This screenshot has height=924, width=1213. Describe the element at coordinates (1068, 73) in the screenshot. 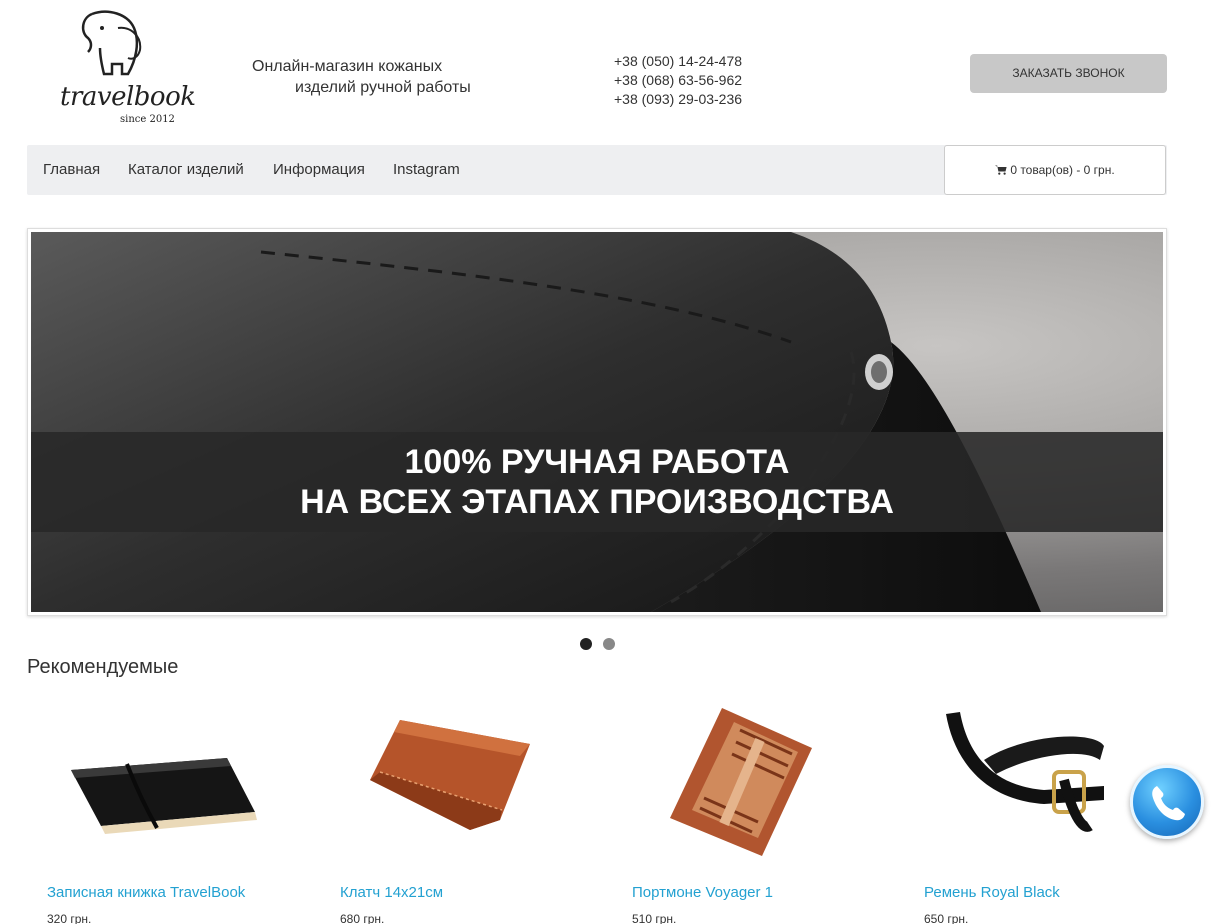

I see `request-callback-button: ЗАКАЗАТЬ ЗВОНОК` at that location.